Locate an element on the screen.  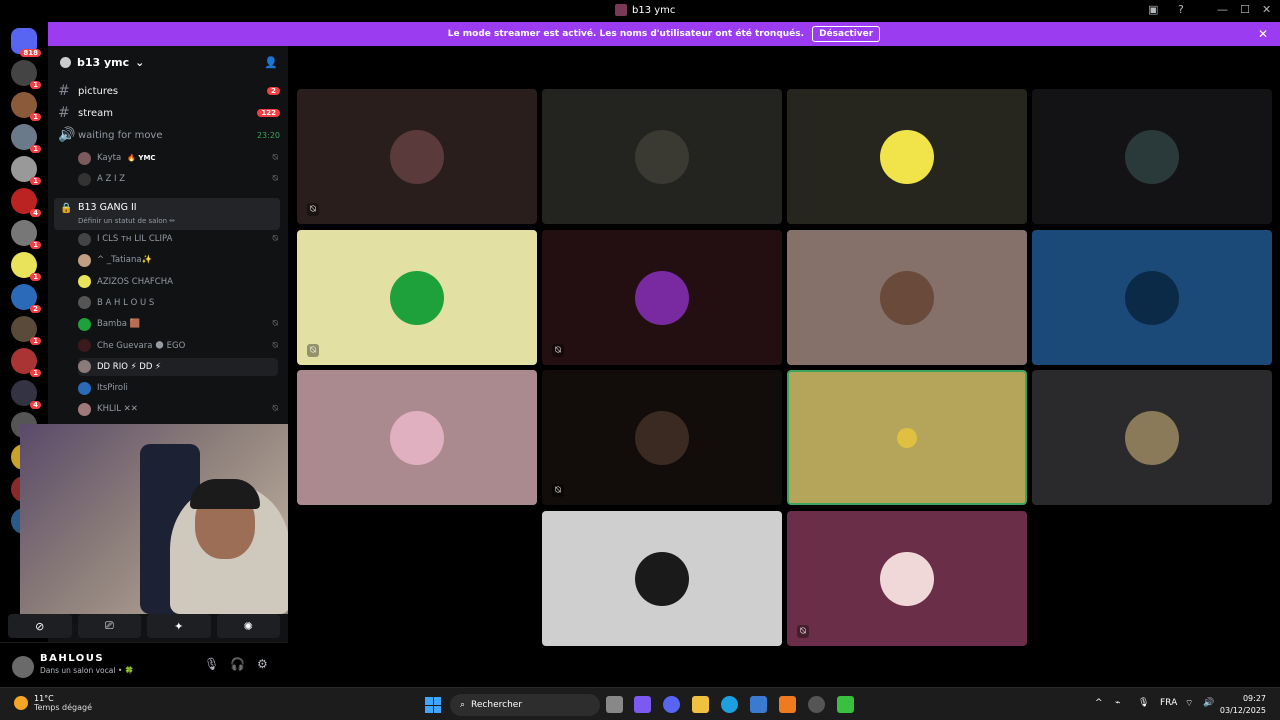
network-icon: ⌁ is located at coordinates (1117, 703).